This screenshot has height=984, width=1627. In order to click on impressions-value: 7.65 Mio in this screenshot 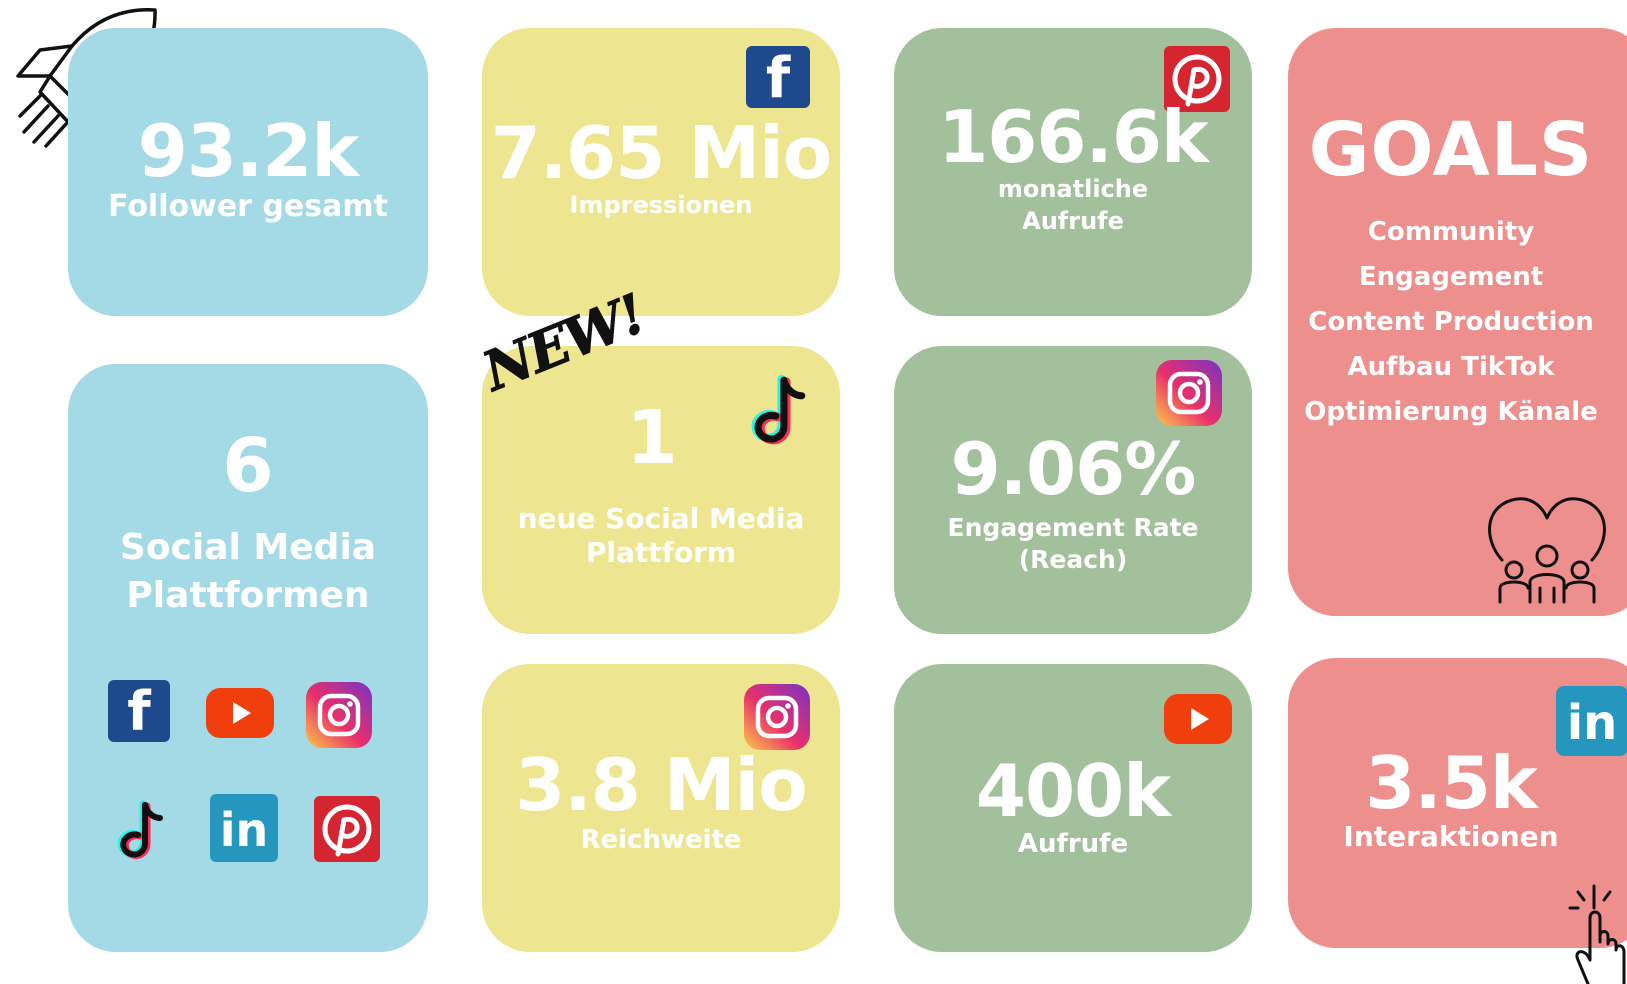, I will do `click(661, 153)`.